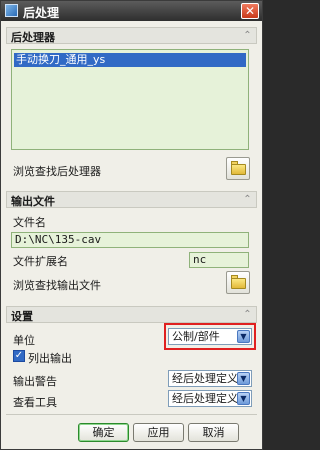 The width and height of the screenshot is (320, 450). Describe the element at coordinates (57, 285) in the screenshot. I see `browse-output-label: 浏览查找输出文件` at that location.